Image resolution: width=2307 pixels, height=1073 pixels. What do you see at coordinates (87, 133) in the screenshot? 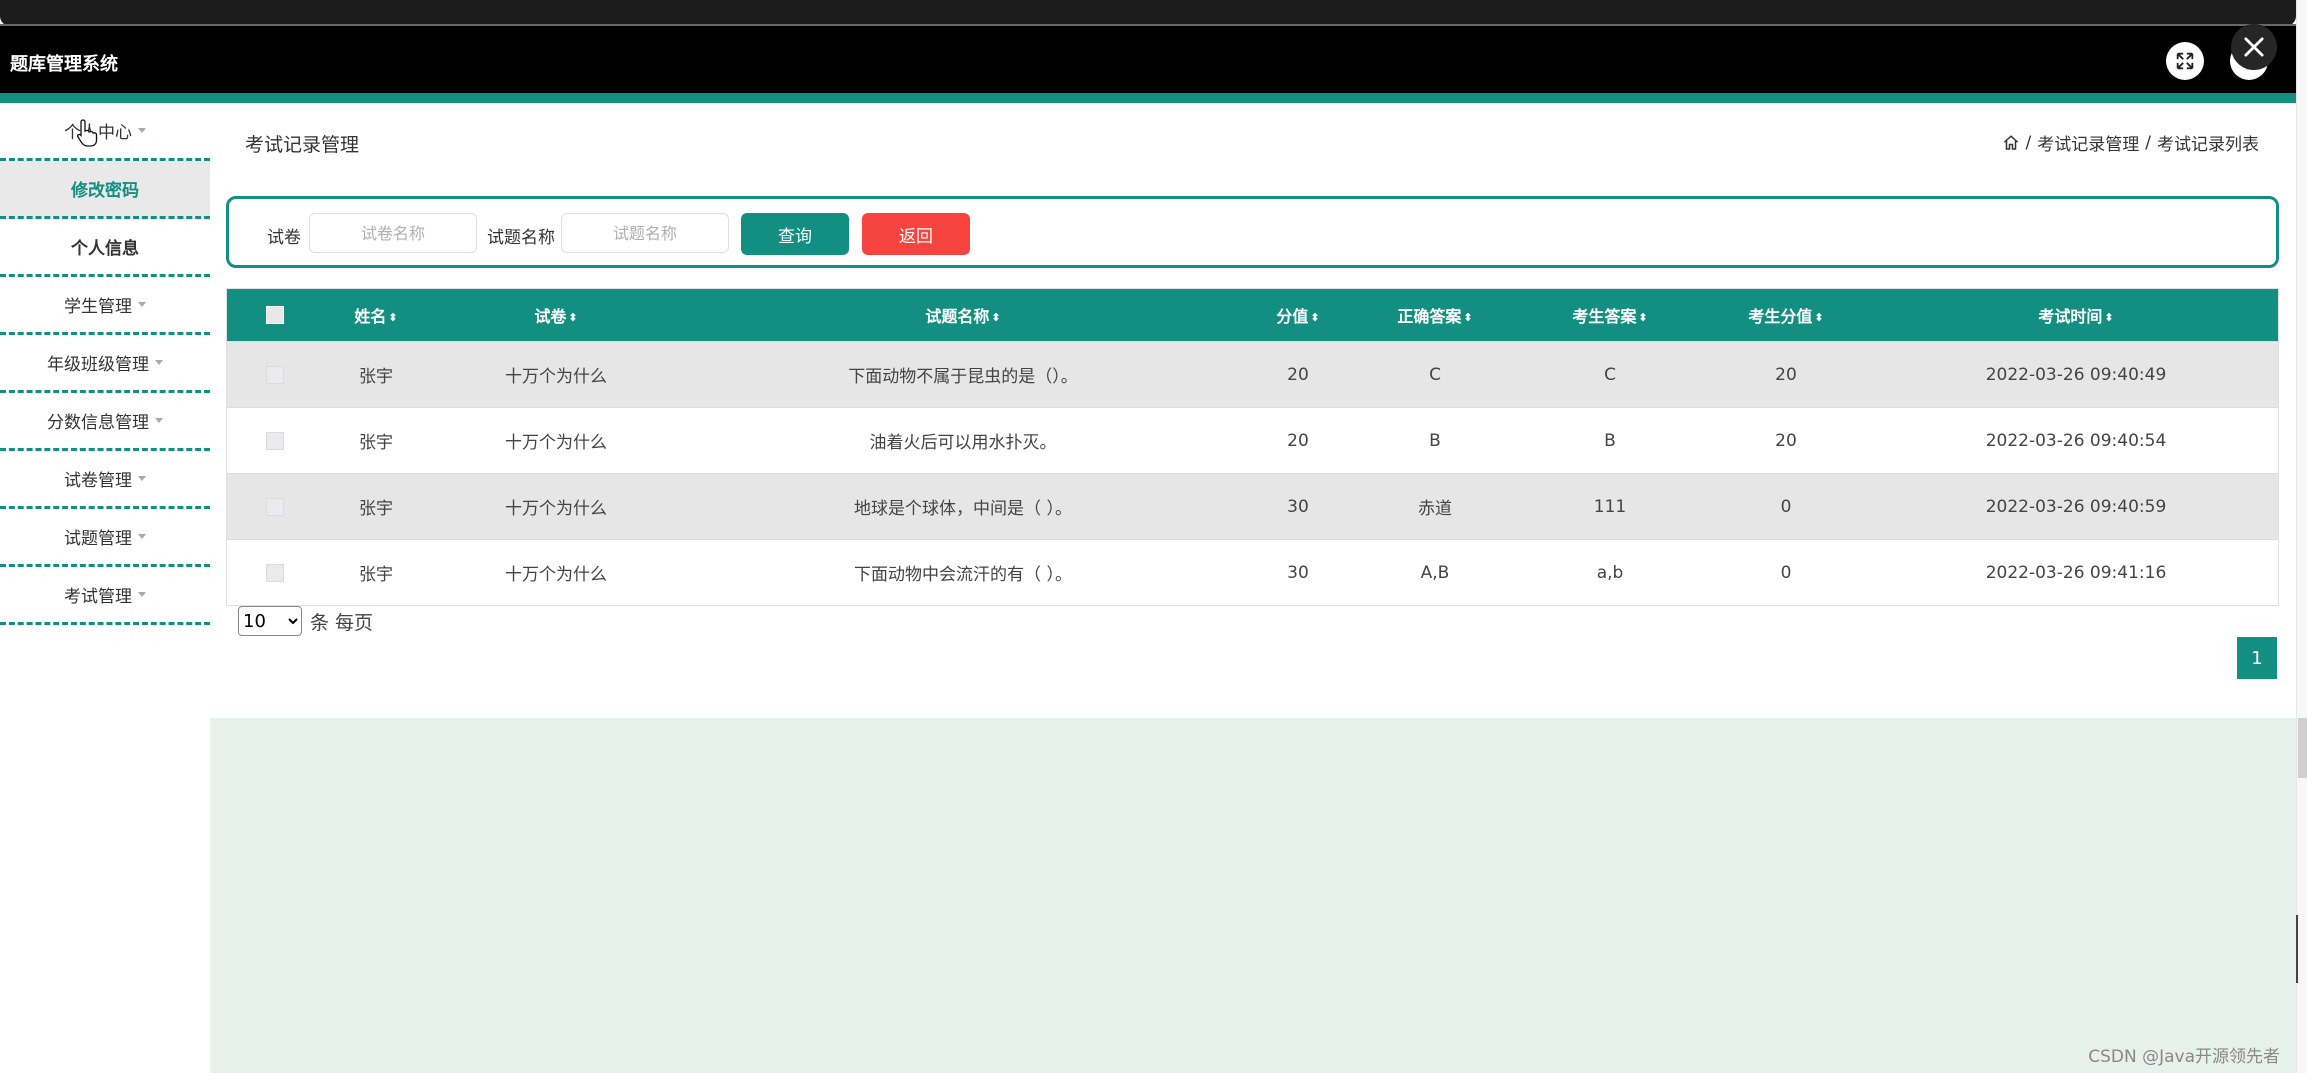
I see `hand-cursor-icon` at bounding box center [87, 133].